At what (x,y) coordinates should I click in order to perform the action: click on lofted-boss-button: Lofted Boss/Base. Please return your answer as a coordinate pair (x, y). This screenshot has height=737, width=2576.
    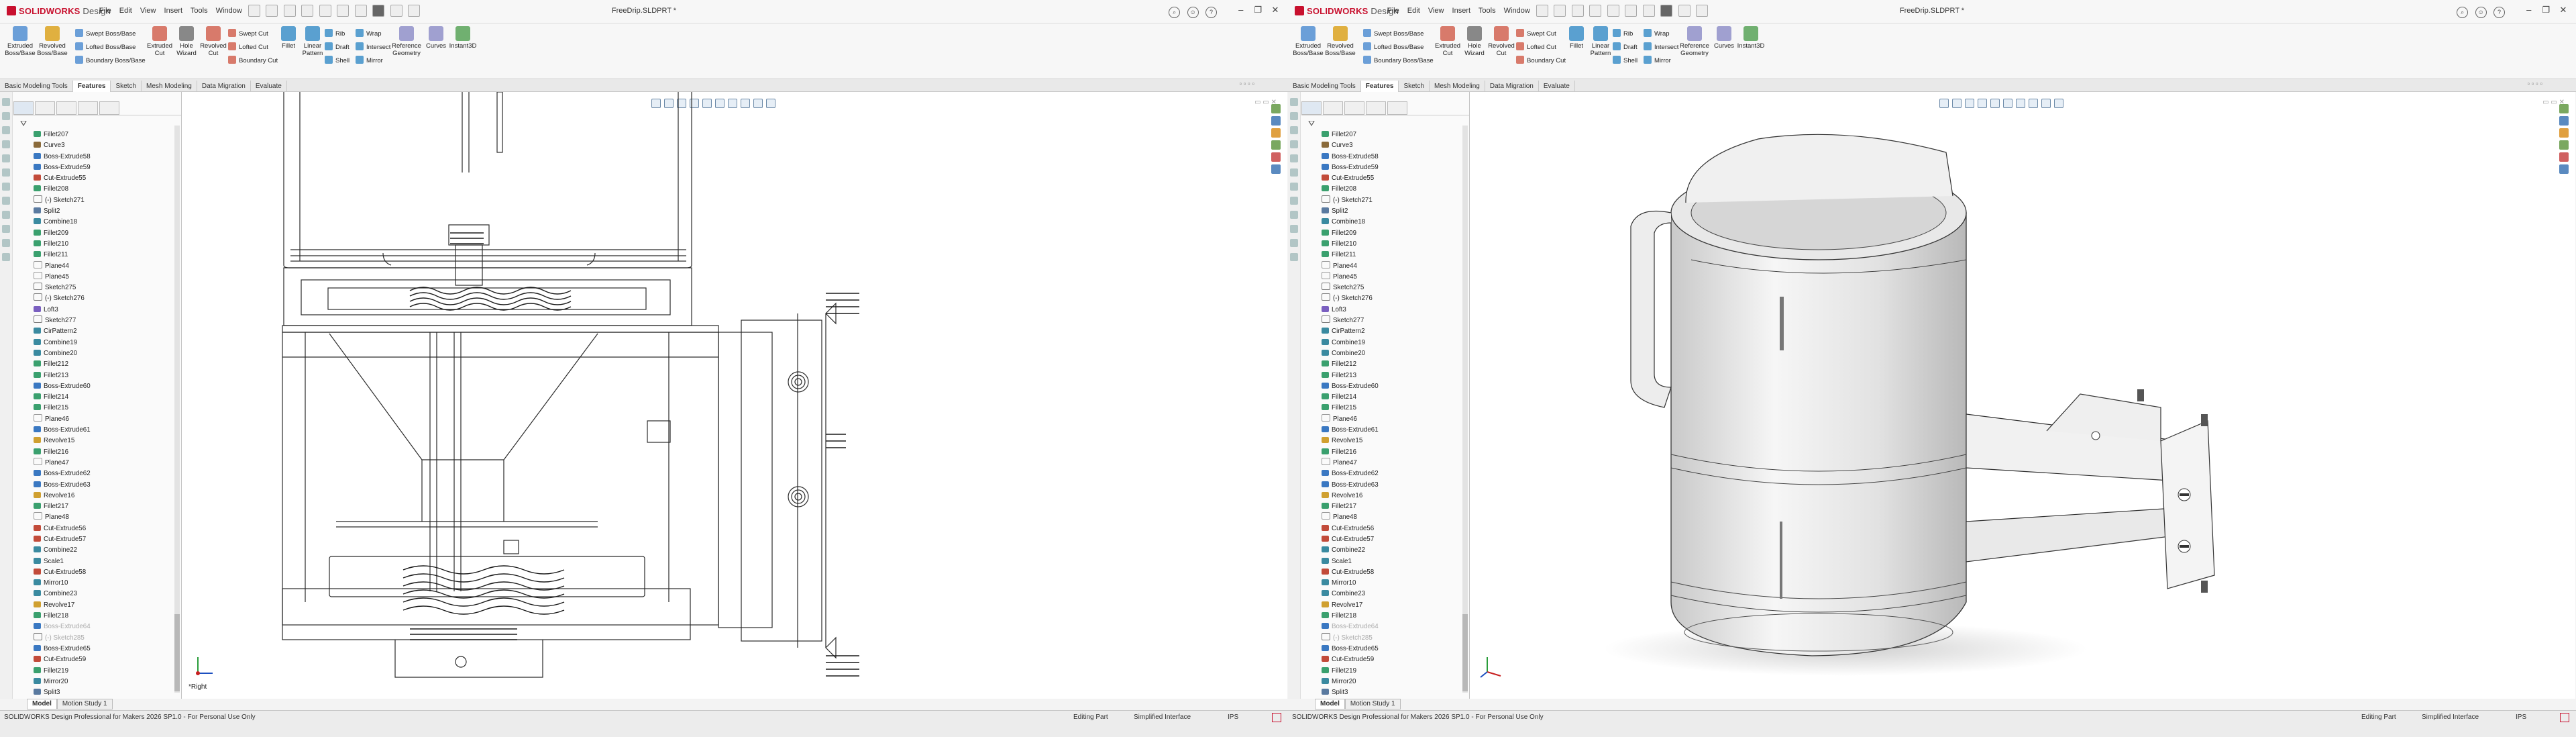
    Looking at the image, I should click on (1393, 46).